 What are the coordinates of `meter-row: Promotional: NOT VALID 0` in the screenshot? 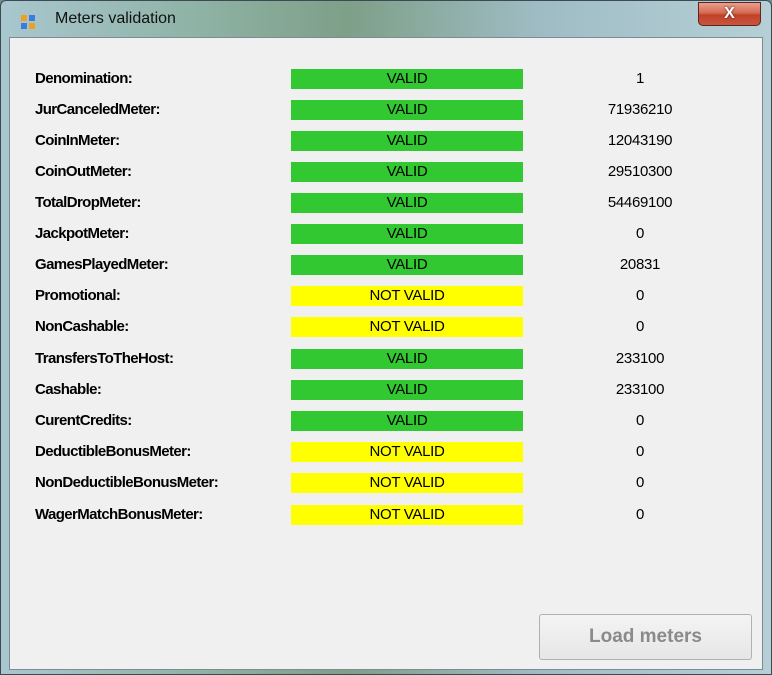 It's located at (386, 296).